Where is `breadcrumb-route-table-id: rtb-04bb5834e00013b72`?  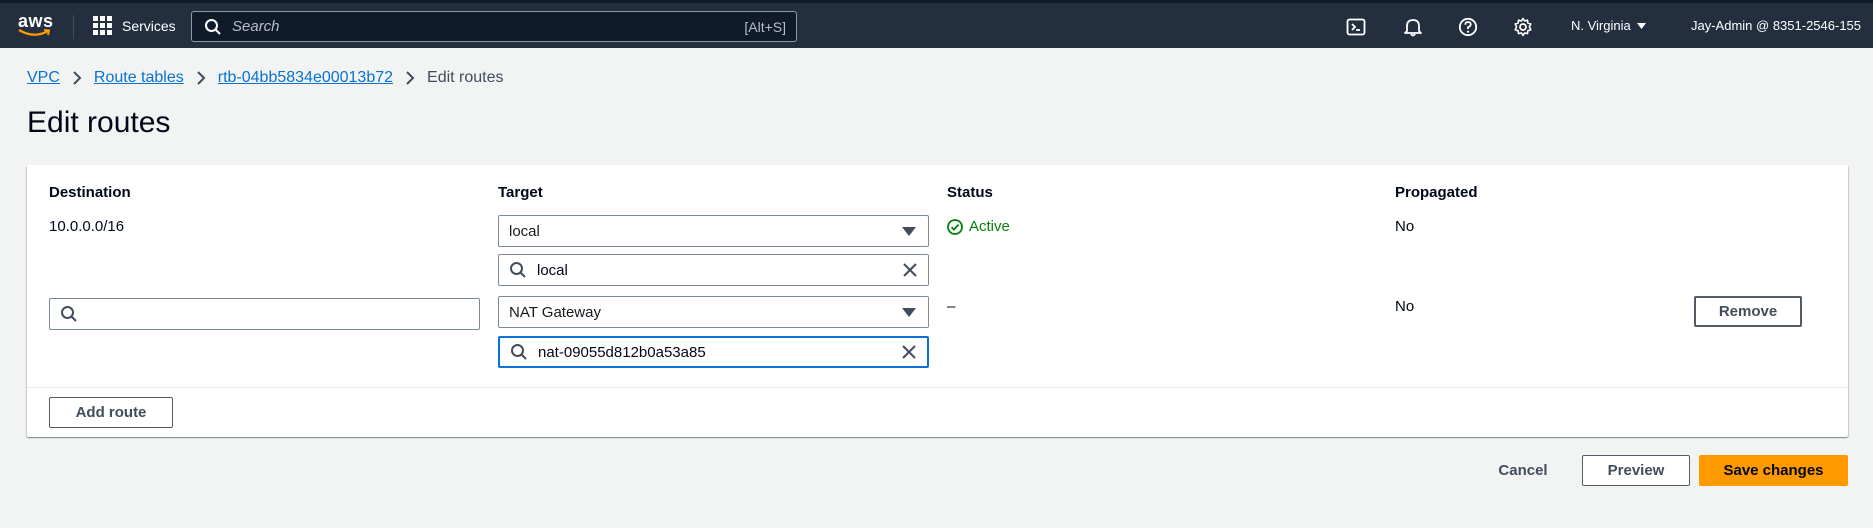 breadcrumb-route-table-id: rtb-04bb5834e00013b72 is located at coordinates (305, 78).